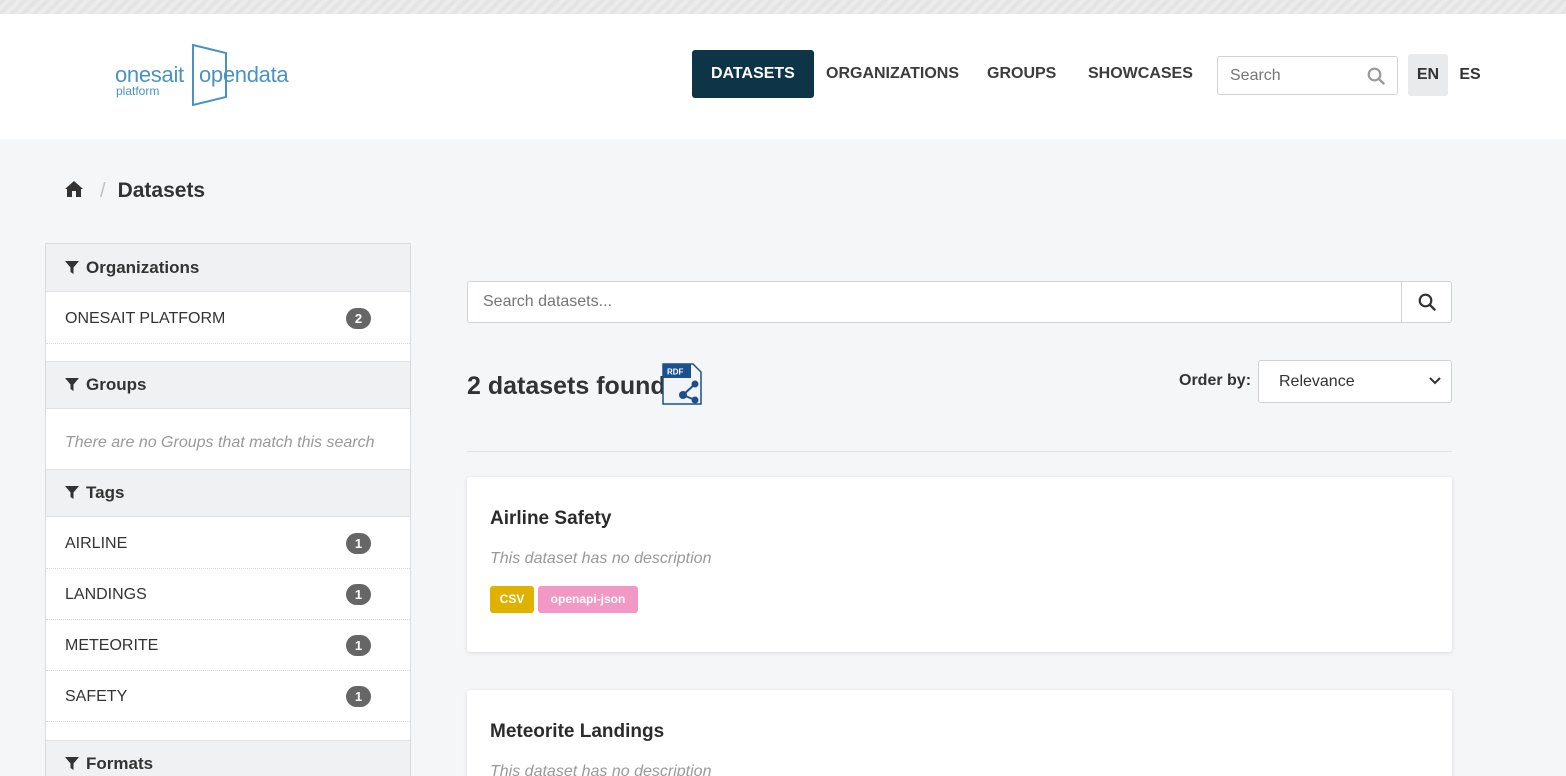  What do you see at coordinates (228, 594) in the screenshot?
I see `facet-item-landings: LANDINGS 1` at bounding box center [228, 594].